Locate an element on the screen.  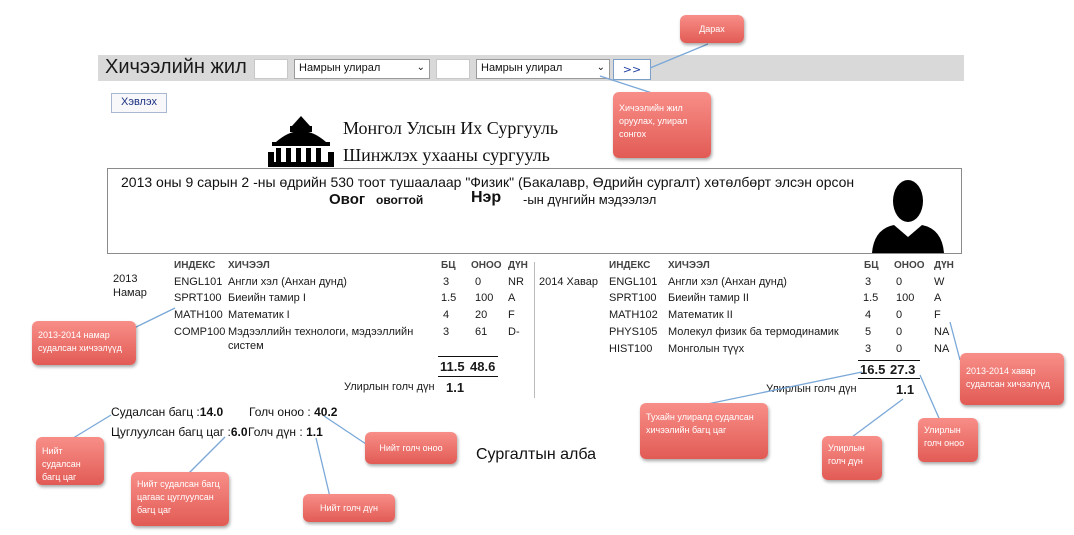
callout-total-score: Нийт голч оноо is located at coordinates (411, 448).